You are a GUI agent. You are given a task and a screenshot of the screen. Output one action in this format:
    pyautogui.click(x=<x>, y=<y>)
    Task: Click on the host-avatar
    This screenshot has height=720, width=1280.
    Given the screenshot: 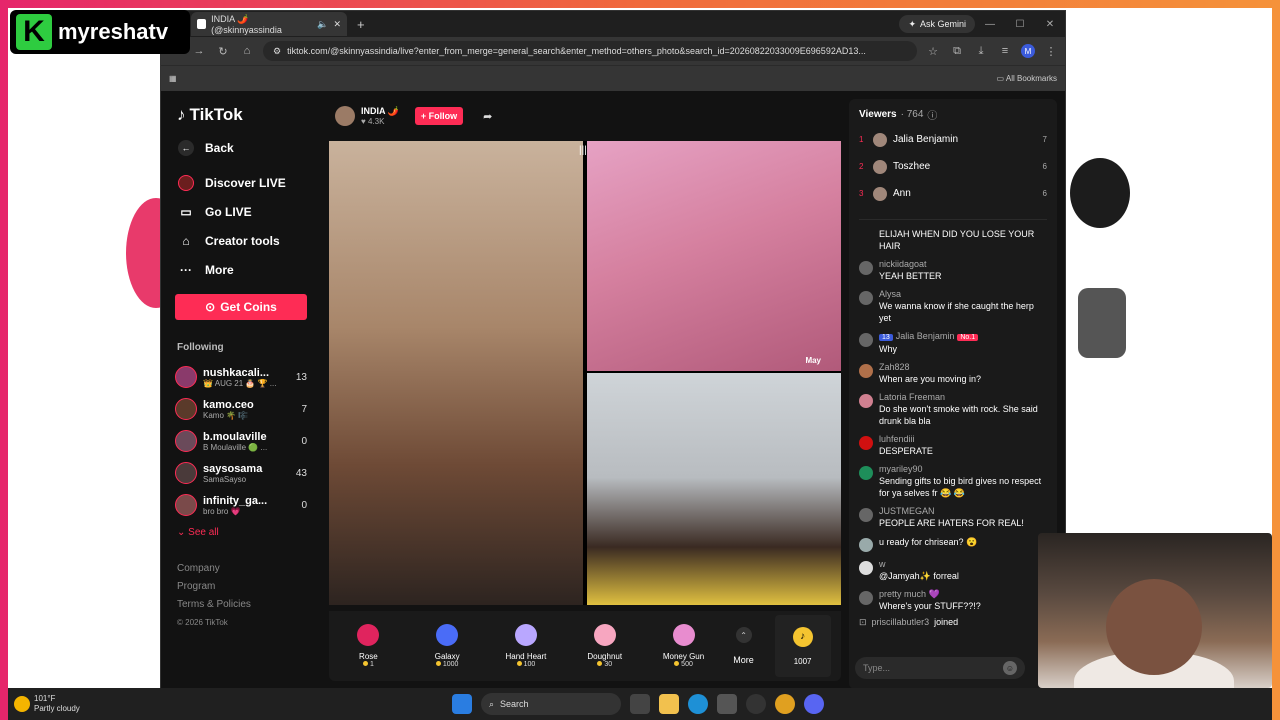 What is the action you would take?
    pyautogui.click(x=345, y=116)
    